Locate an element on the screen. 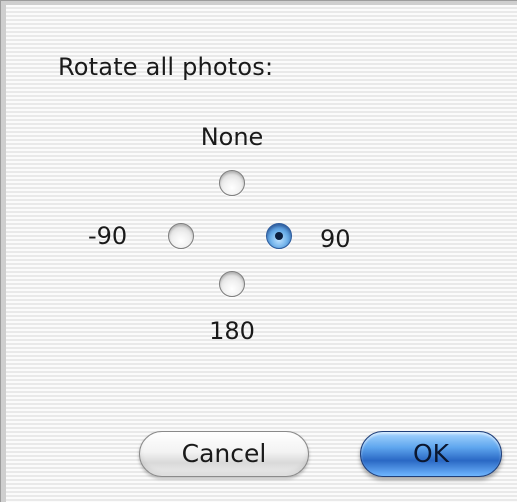 The height and width of the screenshot is (502, 517). radio-none is located at coordinates (232, 183).